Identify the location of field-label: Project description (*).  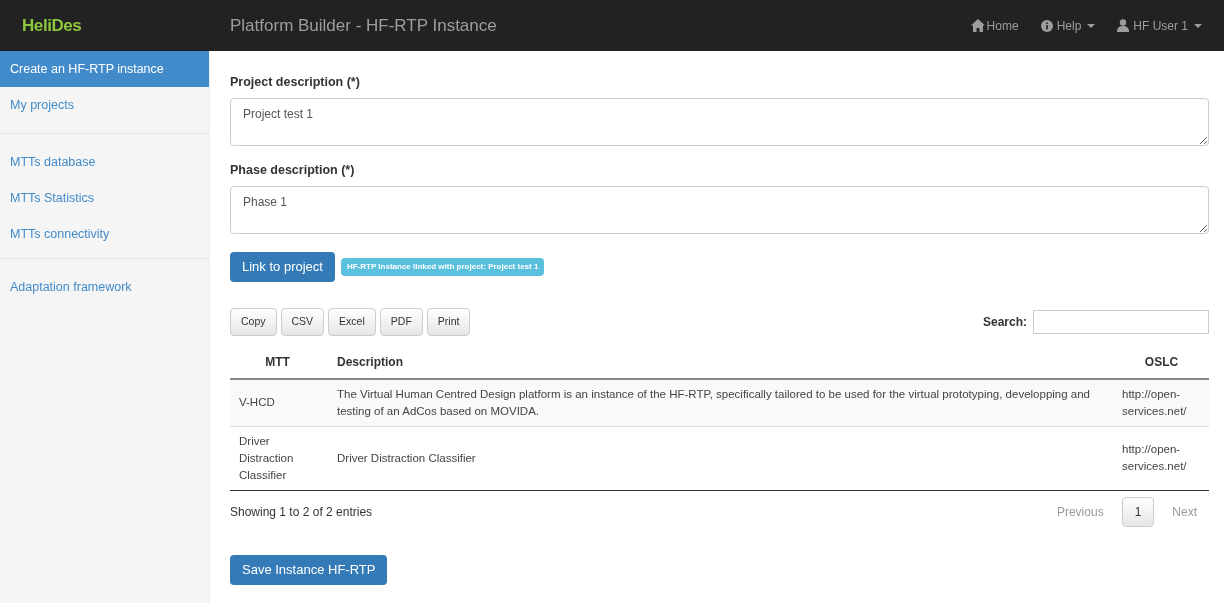
(295, 82).